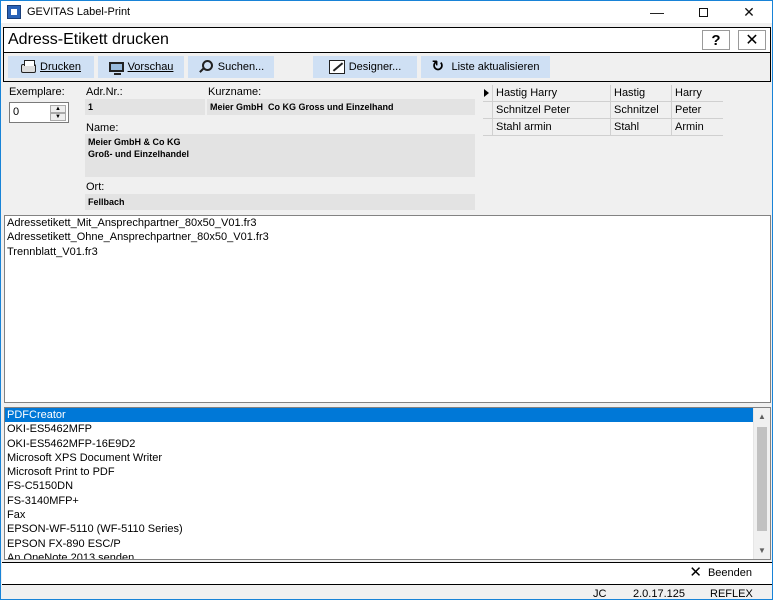  I want to click on copies-value: 0, so click(16, 112).